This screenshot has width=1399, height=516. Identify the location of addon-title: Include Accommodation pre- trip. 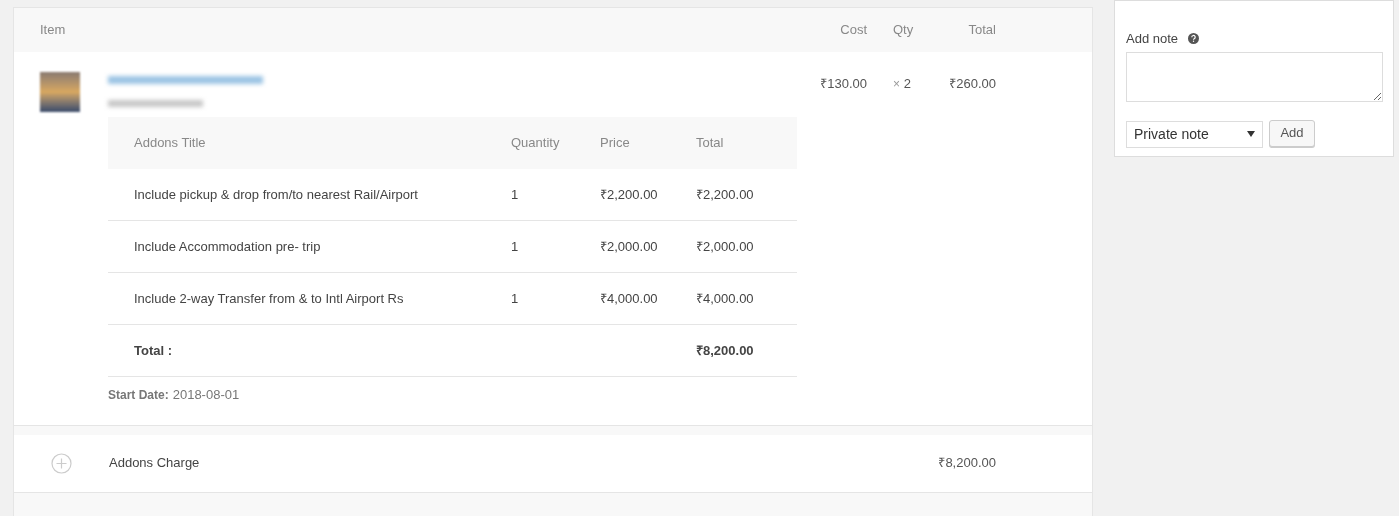
(227, 246).